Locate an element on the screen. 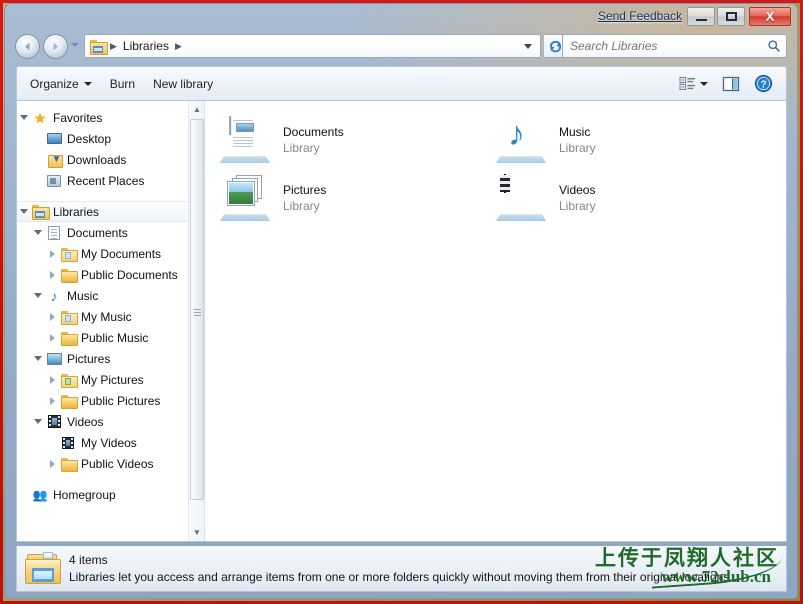 Image resolution: width=803 pixels, height=604 pixels. sidebar-item-my-pictures: My Pictures is located at coordinates (110, 379).